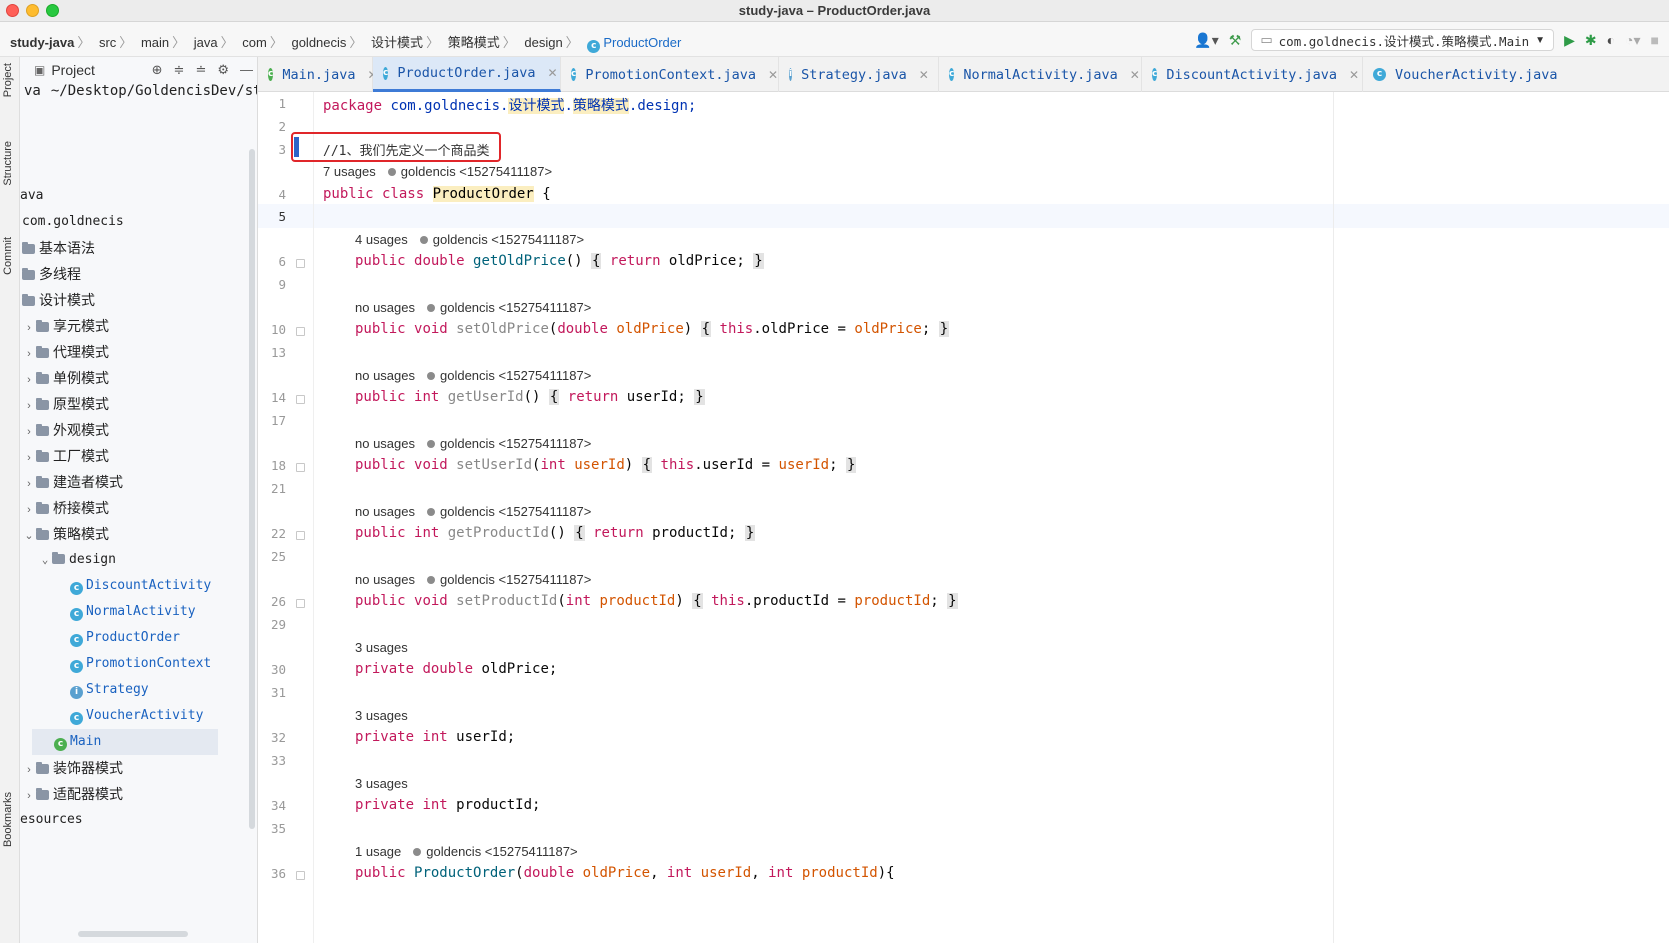 The height and width of the screenshot is (943, 1669). Describe the element at coordinates (140, 586) in the screenshot. I see `tree-class: c DiscountActivity` at that location.